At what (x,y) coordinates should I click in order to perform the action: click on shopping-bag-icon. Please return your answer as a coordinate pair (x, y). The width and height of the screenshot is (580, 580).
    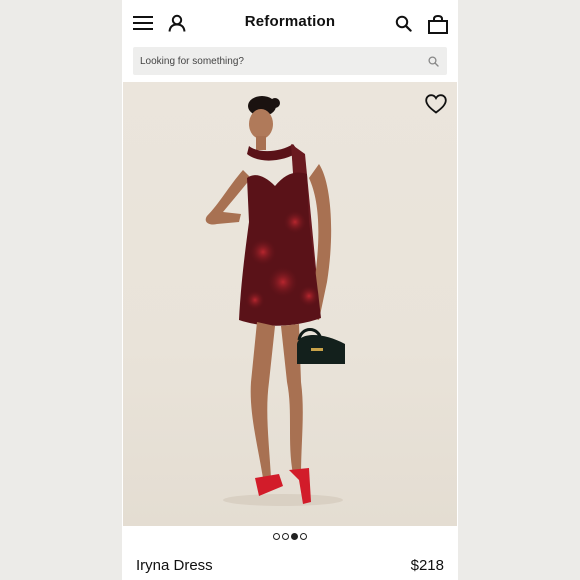
    Looking at the image, I should click on (438, 24).